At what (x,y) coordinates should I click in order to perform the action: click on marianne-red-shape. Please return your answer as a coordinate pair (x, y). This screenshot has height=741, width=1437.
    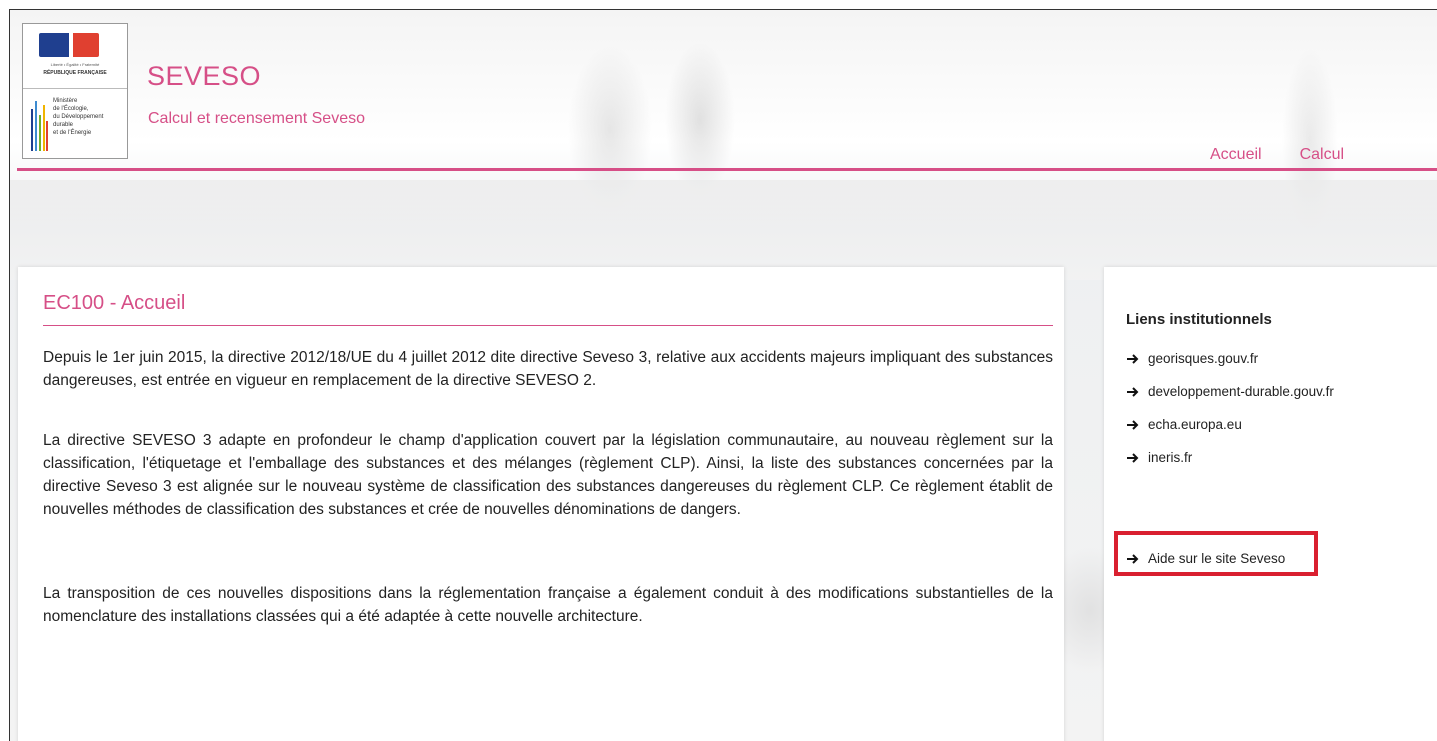
    Looking at the image, I should click on (86, 45).